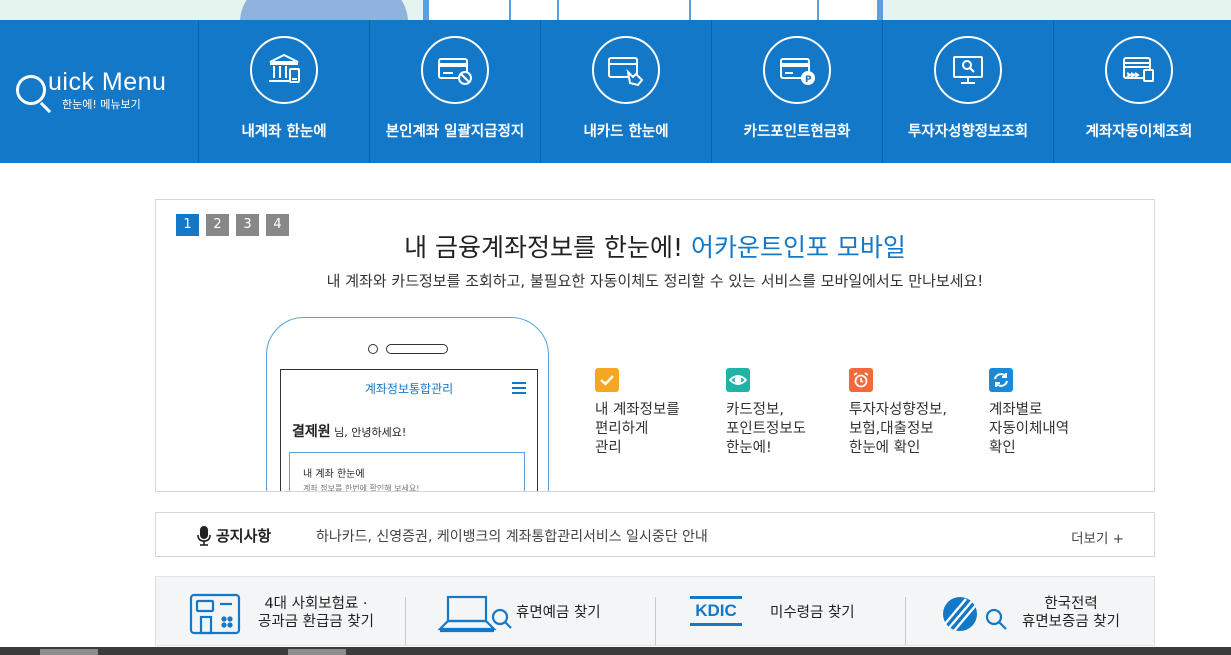 Image resolution: width=1231 pixels, height=655 pixels. Describe the element at coordinates (512, 536) in the screenshot. I see `notice-link: 하나카드, 신영증권, 케이뱅크의 계좌통합관리서비스 일시중단 안내` at that location.